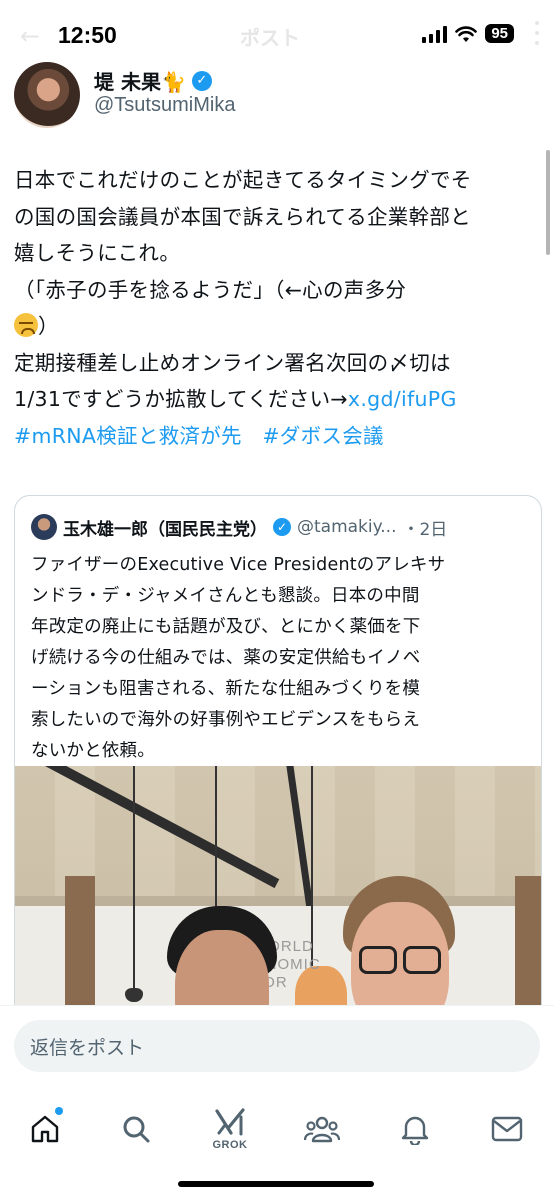  I want to click on tab-communities, so click(322, 1129).